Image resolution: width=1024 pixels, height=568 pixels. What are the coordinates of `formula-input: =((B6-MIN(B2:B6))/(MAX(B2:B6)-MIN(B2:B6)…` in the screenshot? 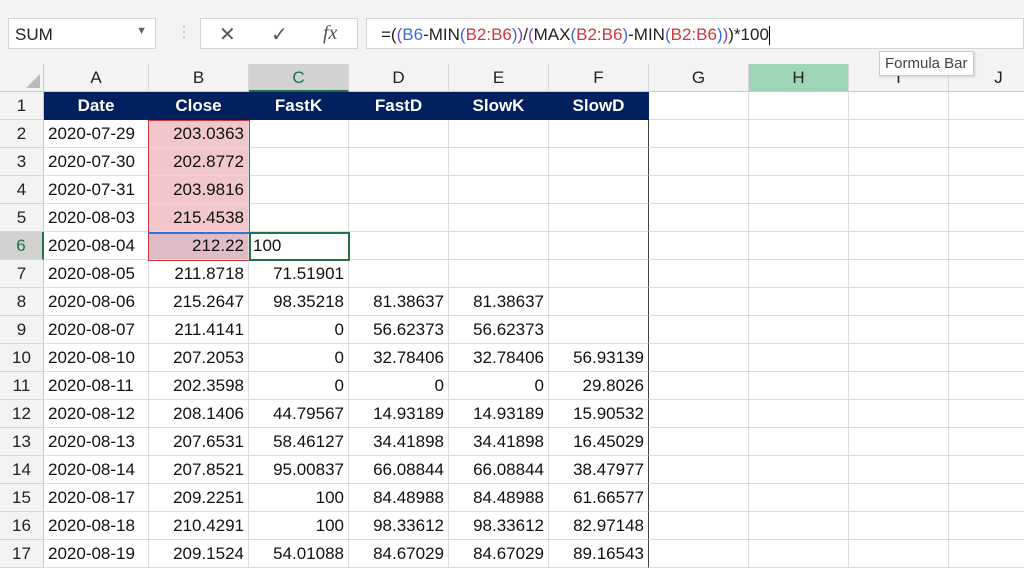 It's located at (695, 33).